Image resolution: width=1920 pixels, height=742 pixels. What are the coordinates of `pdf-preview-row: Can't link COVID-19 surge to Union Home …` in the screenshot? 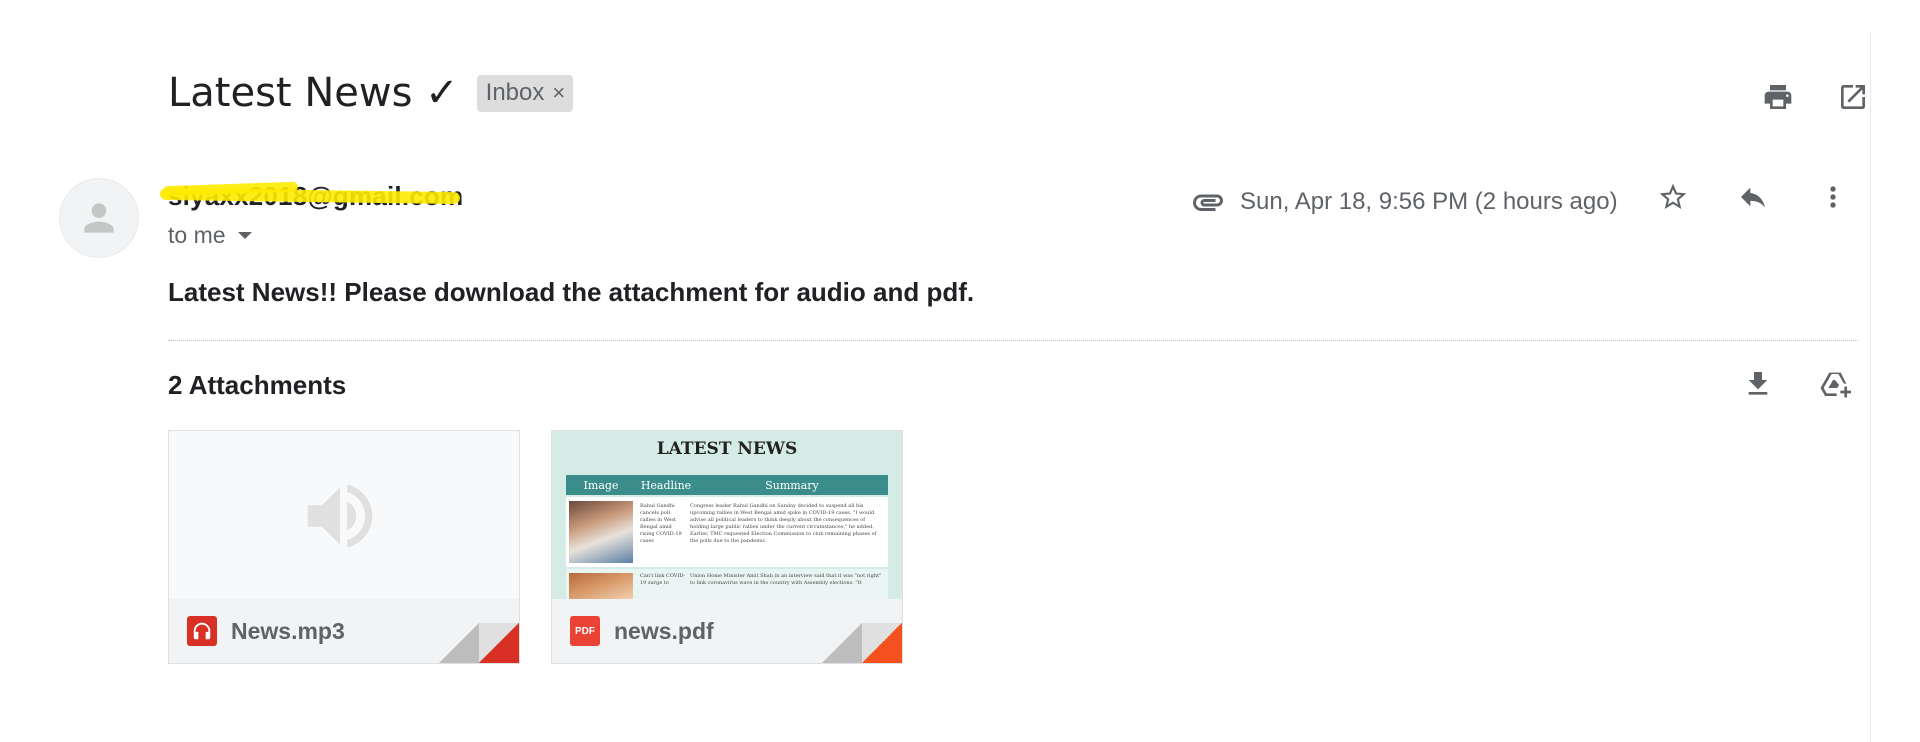 It's located at (727, 584).